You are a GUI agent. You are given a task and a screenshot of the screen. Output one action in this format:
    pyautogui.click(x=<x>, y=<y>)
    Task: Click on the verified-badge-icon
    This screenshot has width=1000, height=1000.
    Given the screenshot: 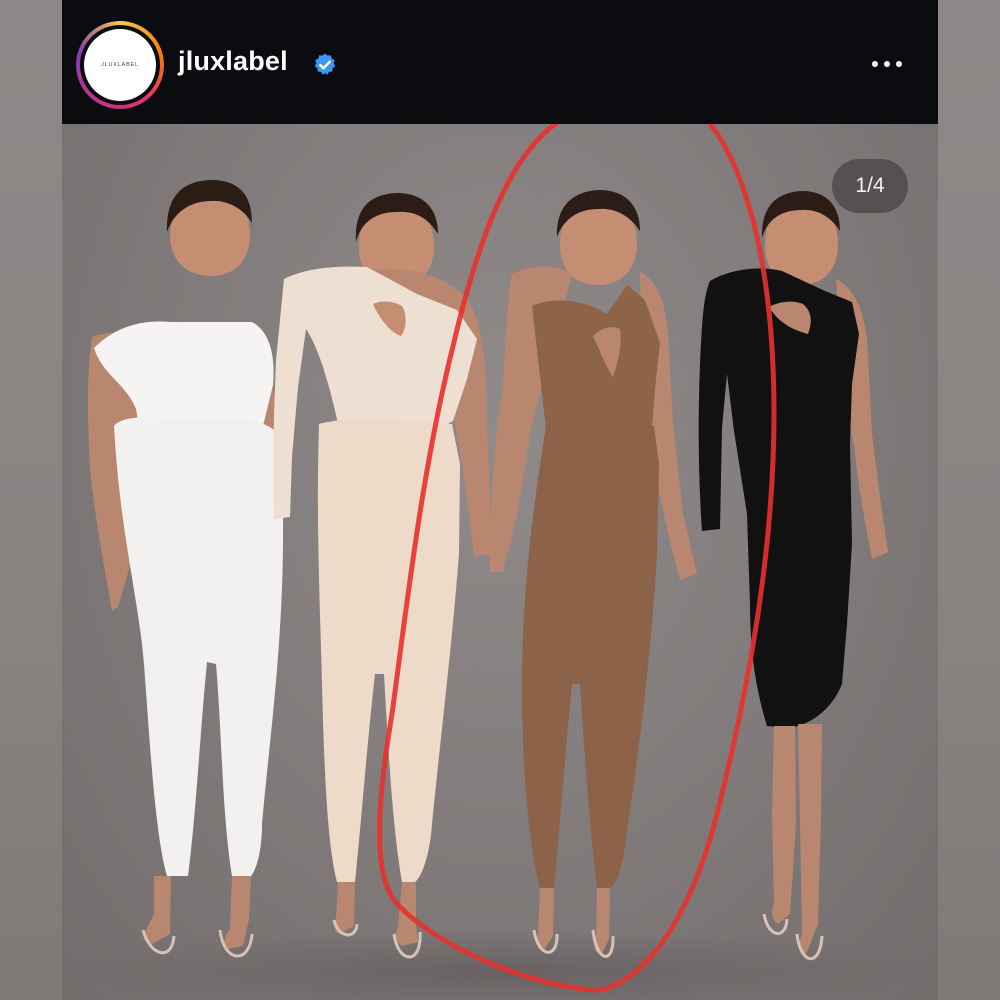 What is the action you would take?
    pyautogui.click(x=325, y=64)
    